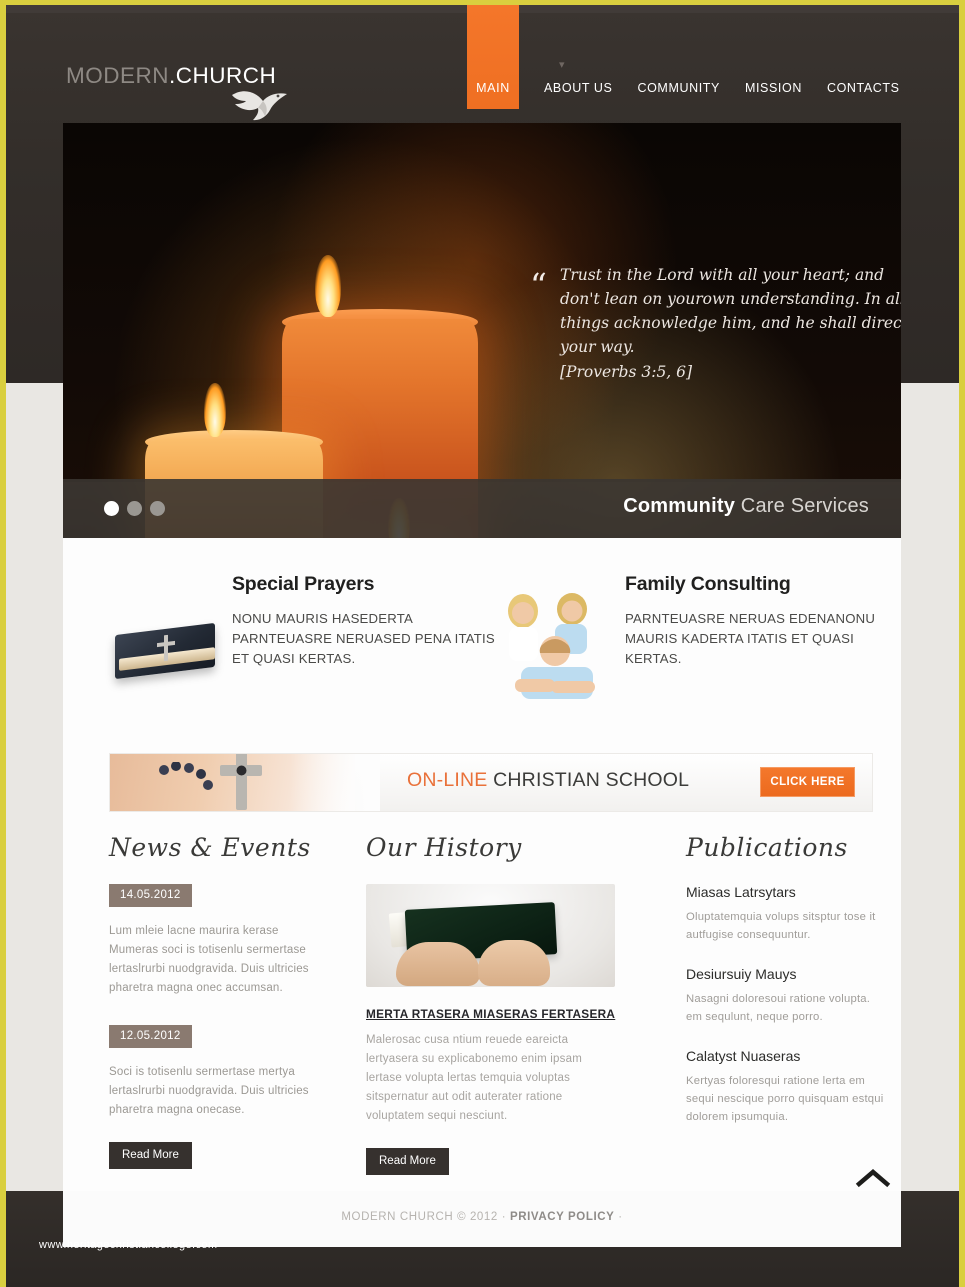  I want to click on hands-holding-prayer-book-image, so click(490, 935).